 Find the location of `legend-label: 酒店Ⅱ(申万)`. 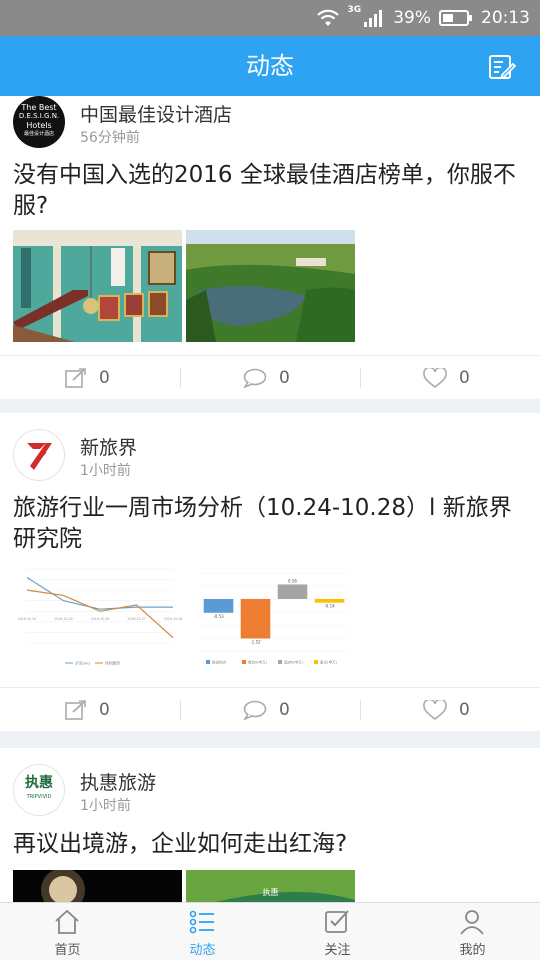

legend-label: 酒店Ⅱ(申万) is located at coordinates (294, 662).